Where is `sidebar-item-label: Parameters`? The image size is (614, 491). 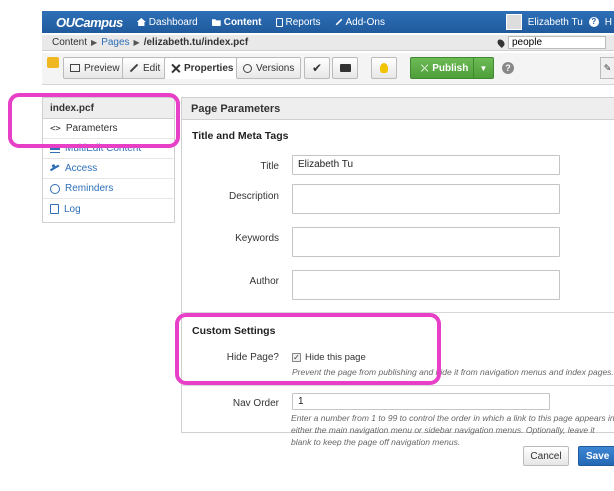 sidebar-item-label: Parameters is located at coordinates (91, 128).